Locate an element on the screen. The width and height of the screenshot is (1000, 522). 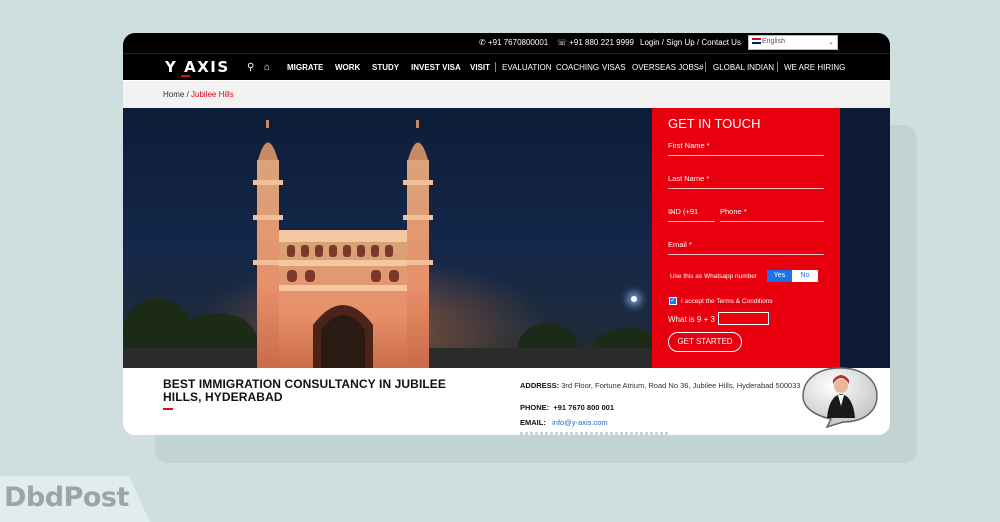
breadcrumb: Home / Jubilee Hills is located at coordinates (198, 94).